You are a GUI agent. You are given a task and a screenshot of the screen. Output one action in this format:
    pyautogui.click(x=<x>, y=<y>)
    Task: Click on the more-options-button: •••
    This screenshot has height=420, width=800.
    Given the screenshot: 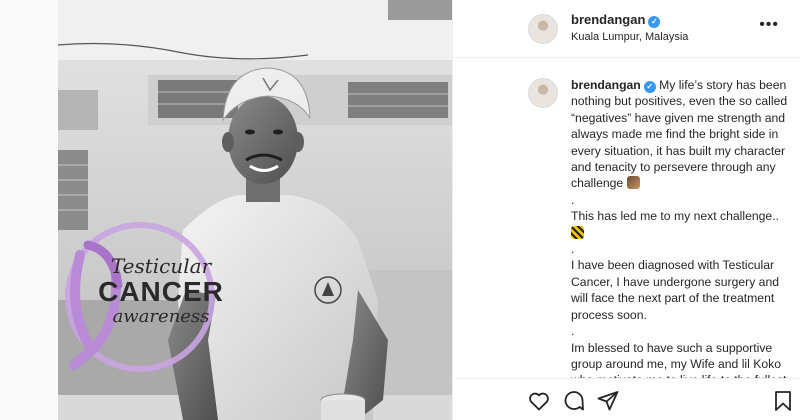 What is the action you would take?
    pyautogui.click(x=769, y=25)
    